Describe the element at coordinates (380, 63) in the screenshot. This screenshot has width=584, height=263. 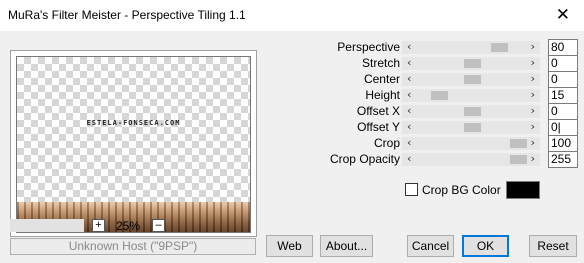
I see `param-label: Stretch` at that location.